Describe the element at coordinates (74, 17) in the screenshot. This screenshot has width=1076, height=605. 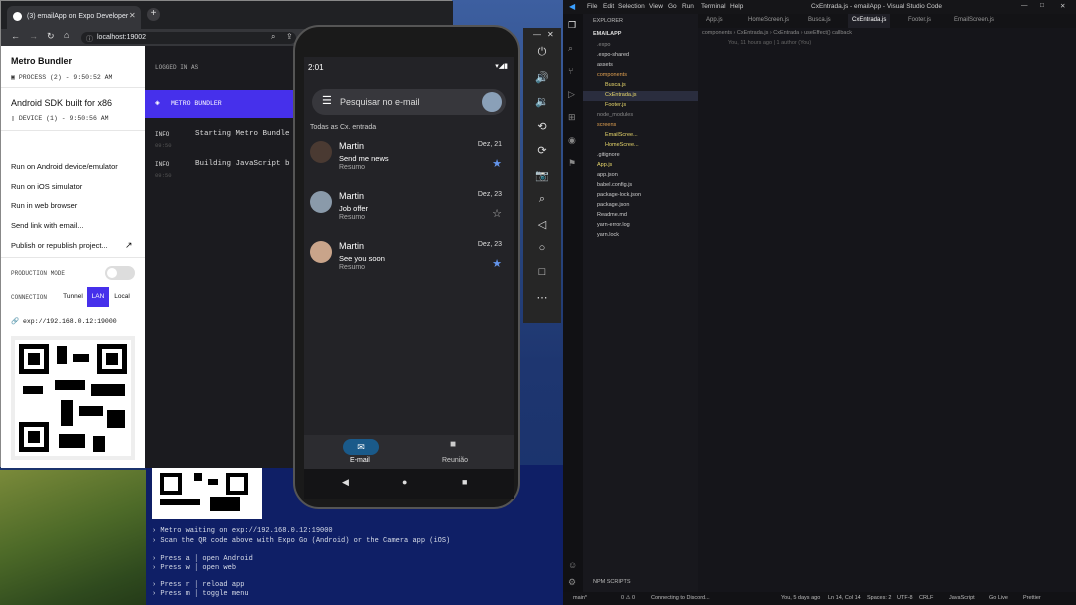
I see `browser-tab: (3) emailApp on Expo Developer` at that location.